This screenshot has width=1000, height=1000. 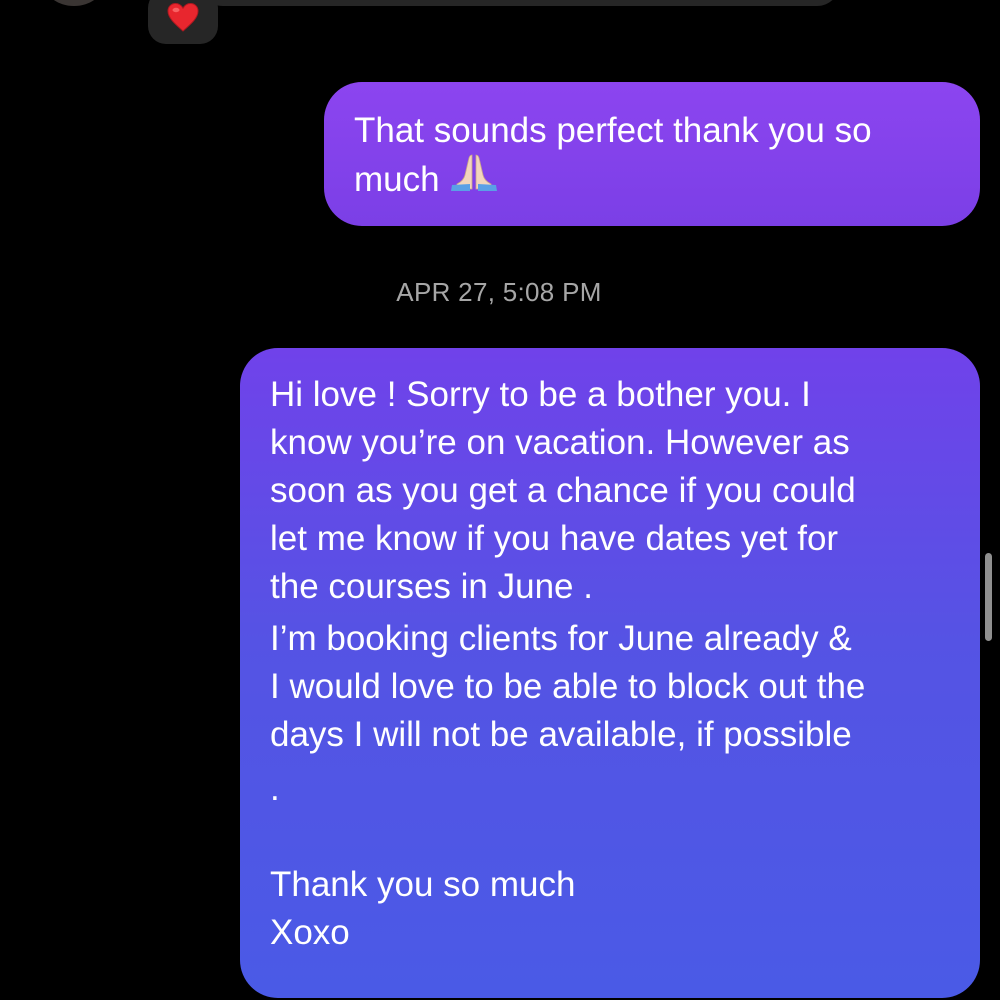 I want to click on heart-reaction, so click(x=183, y=22).